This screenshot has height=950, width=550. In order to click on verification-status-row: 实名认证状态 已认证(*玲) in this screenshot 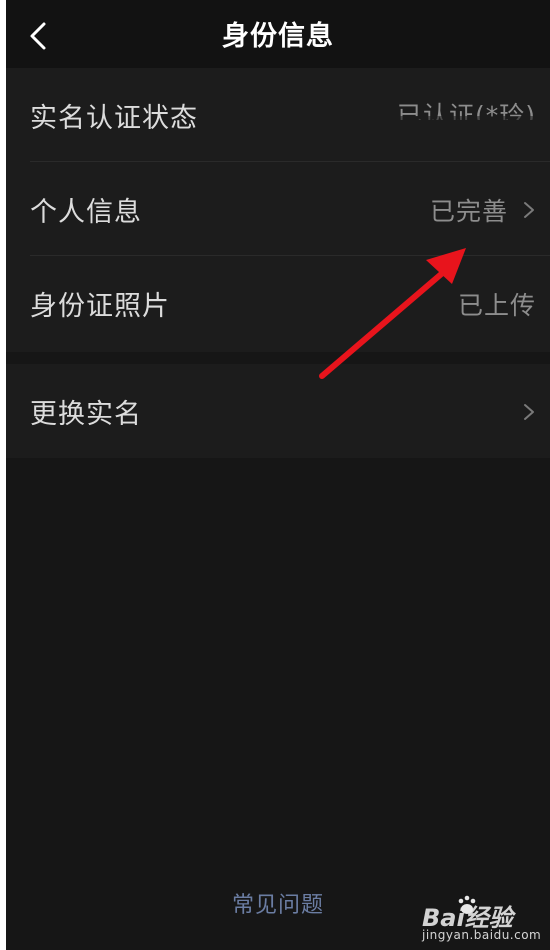, I will do `click(278, 115)`.